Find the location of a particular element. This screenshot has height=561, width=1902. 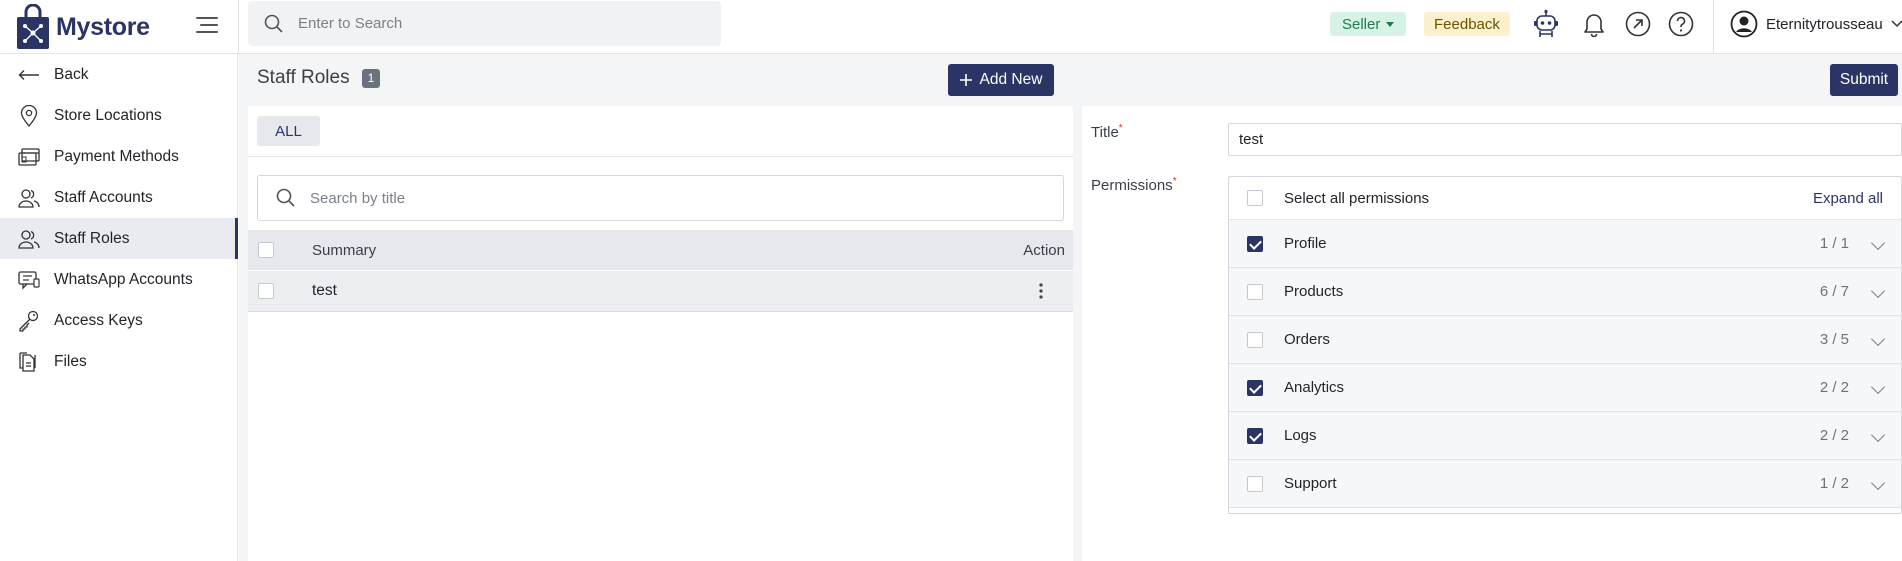

table-row: test is located at coordinates (660, 291).